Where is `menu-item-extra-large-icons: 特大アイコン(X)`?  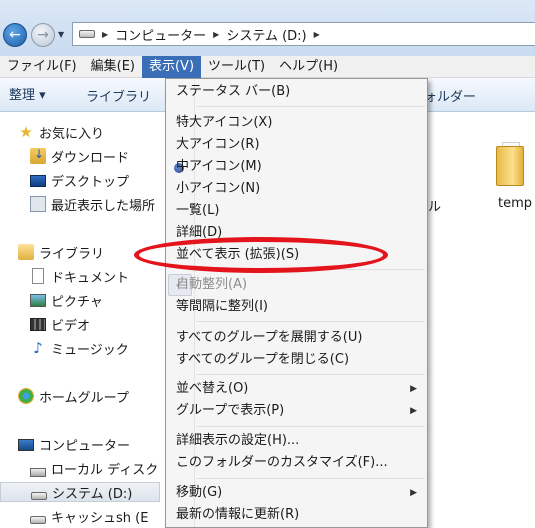
menu-item-extra-large-icons: 特大アイコン(X) is located at coordinates (296, 123).